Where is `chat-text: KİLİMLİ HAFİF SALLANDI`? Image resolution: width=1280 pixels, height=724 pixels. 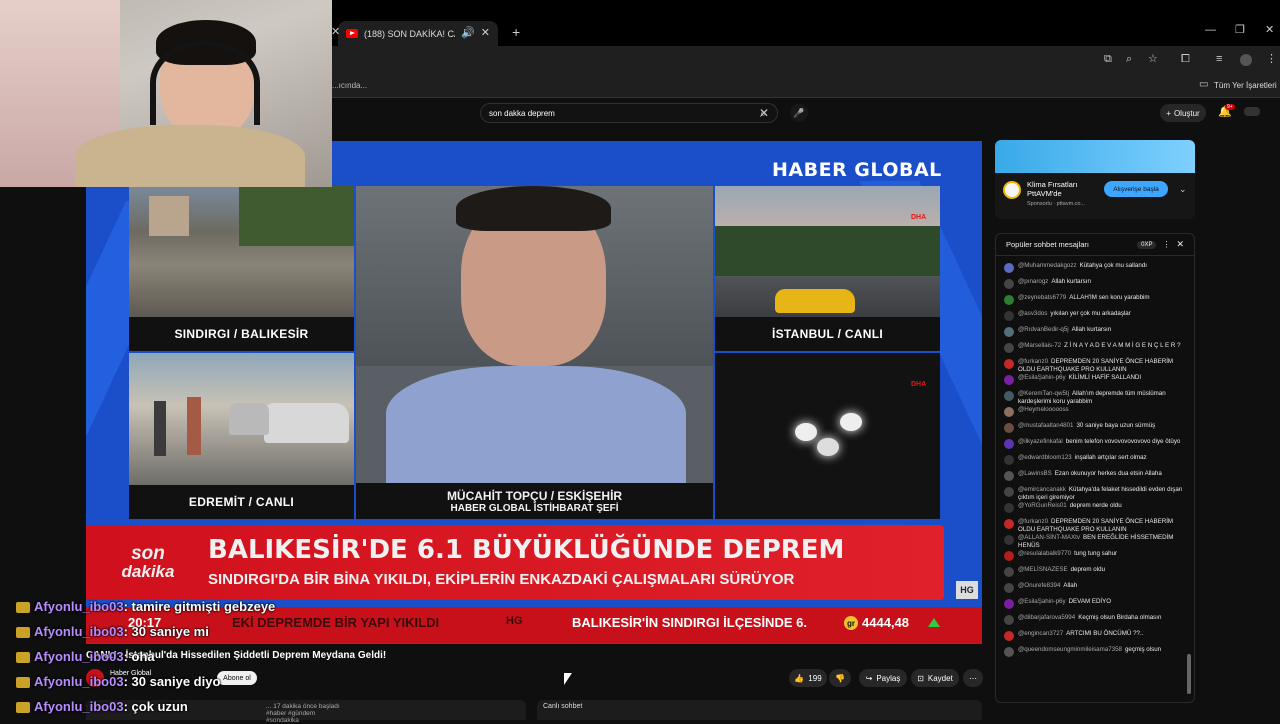 chat-text: KİLİMLİ HAFİF SALLANDI is located at coordinates (1105, 377).